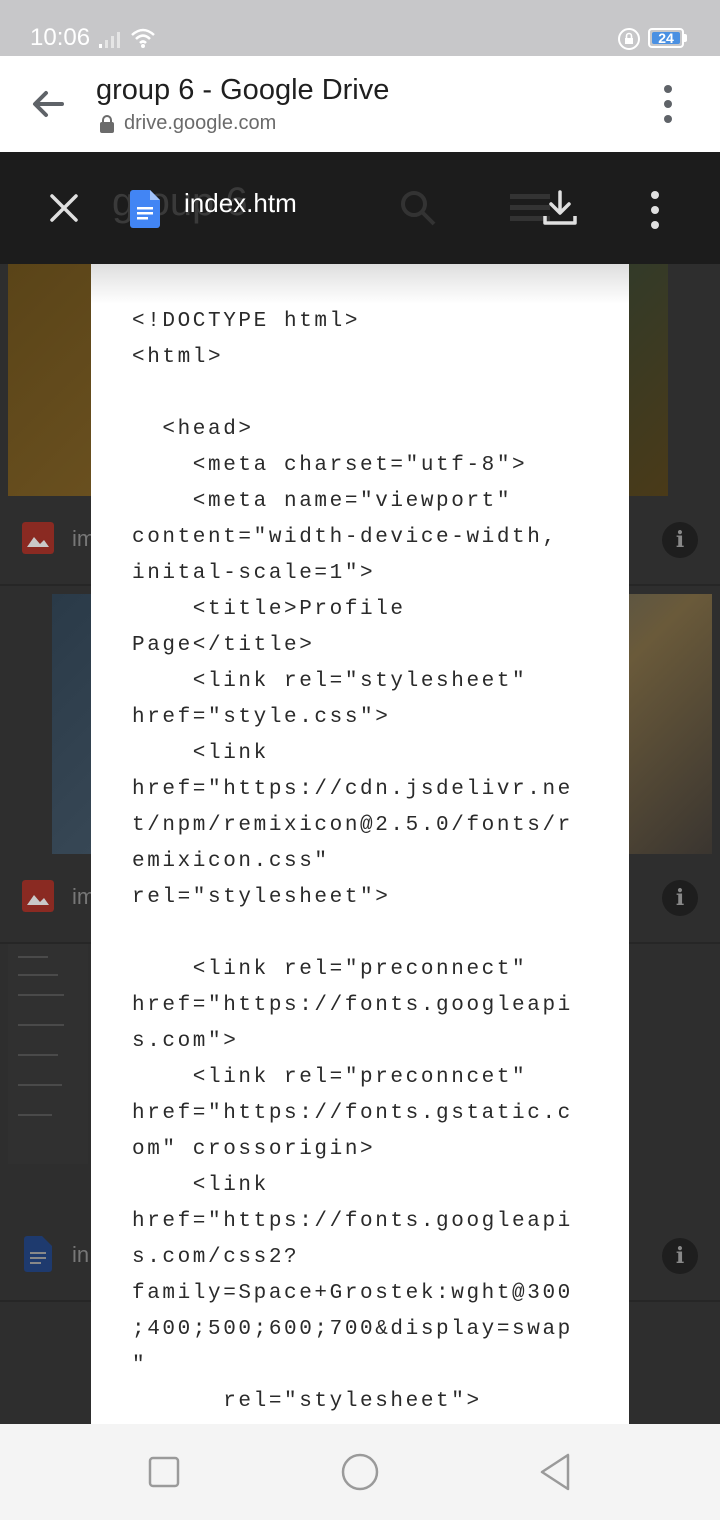 This screenshot has width=720, height=1520. I want to click on file-name: index.htm, so click(240, 203).